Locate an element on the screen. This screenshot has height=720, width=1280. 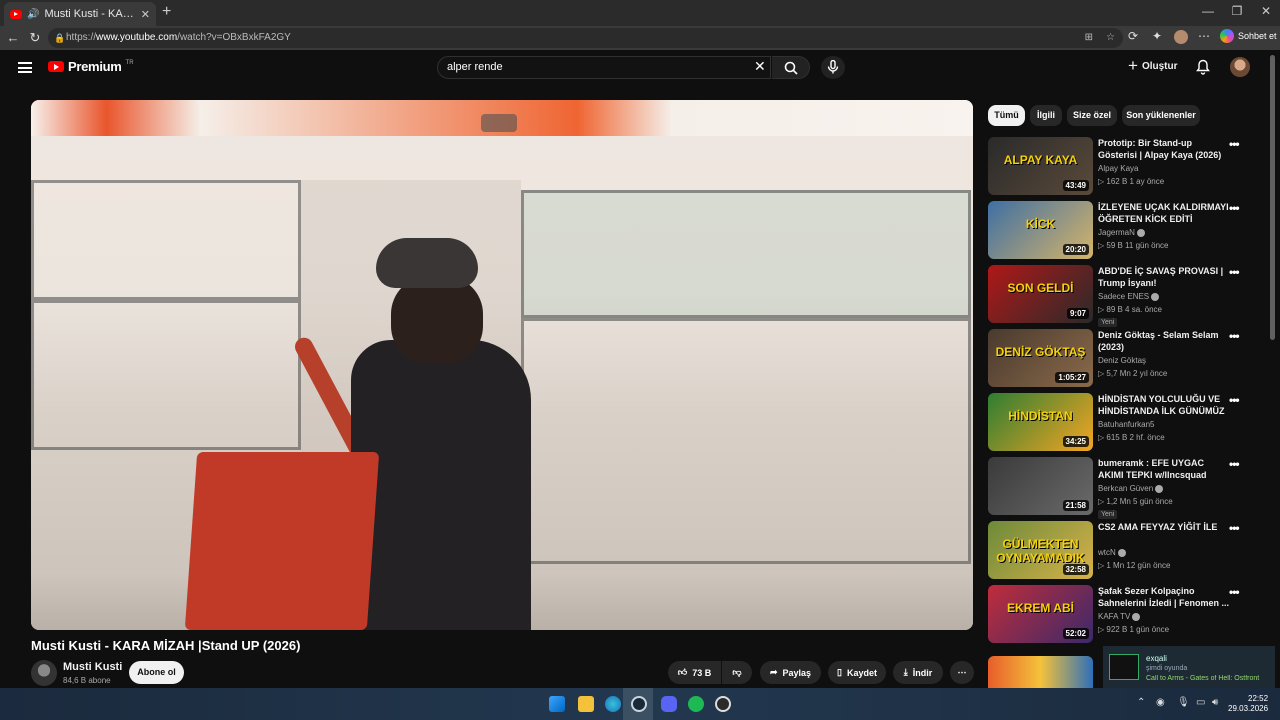
rec-meta: ▷ 5,7 Mn 2 yıl önce is located at coordinates (1133, 373).